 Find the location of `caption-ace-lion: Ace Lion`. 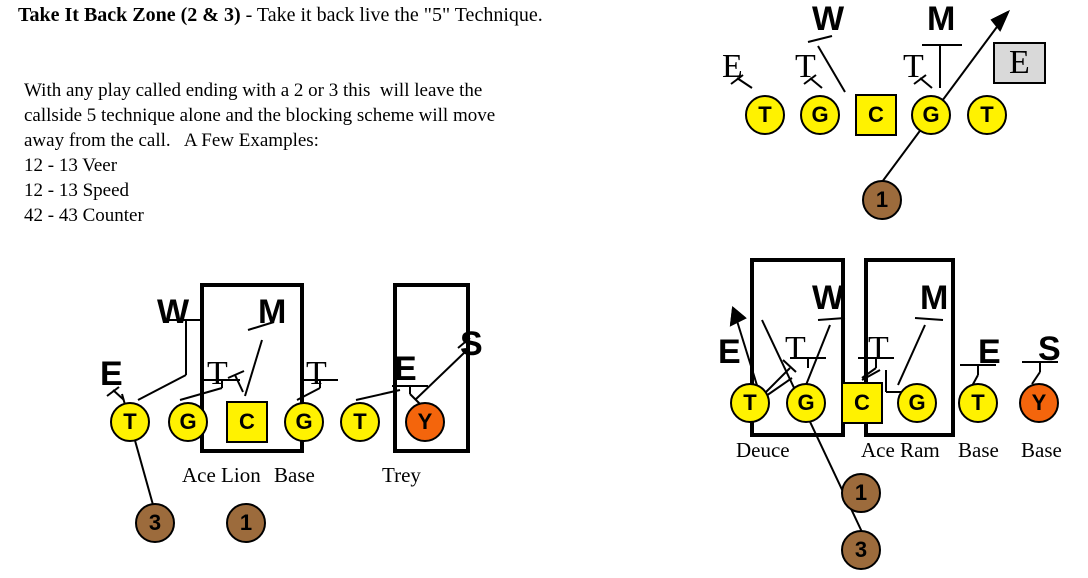

caption-ace-lion: Ace Lion is located at coordinates (221, 475).